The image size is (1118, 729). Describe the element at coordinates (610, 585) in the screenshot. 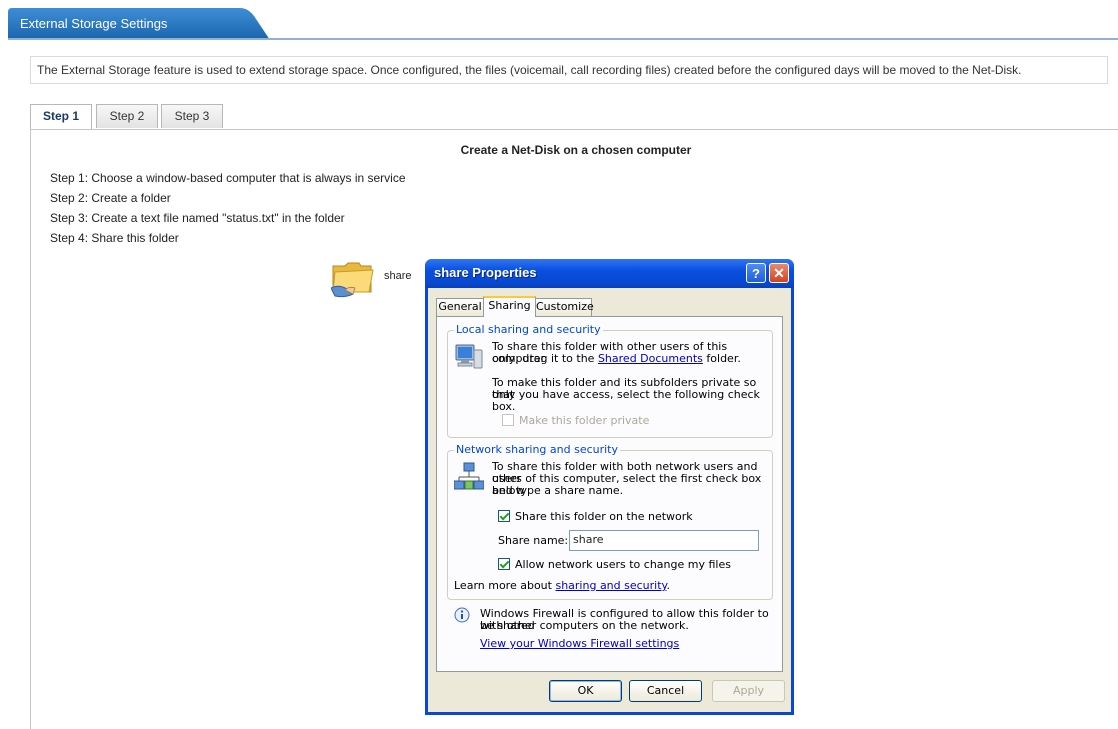

I see `sharing-security-link: sharing and security` at that location.